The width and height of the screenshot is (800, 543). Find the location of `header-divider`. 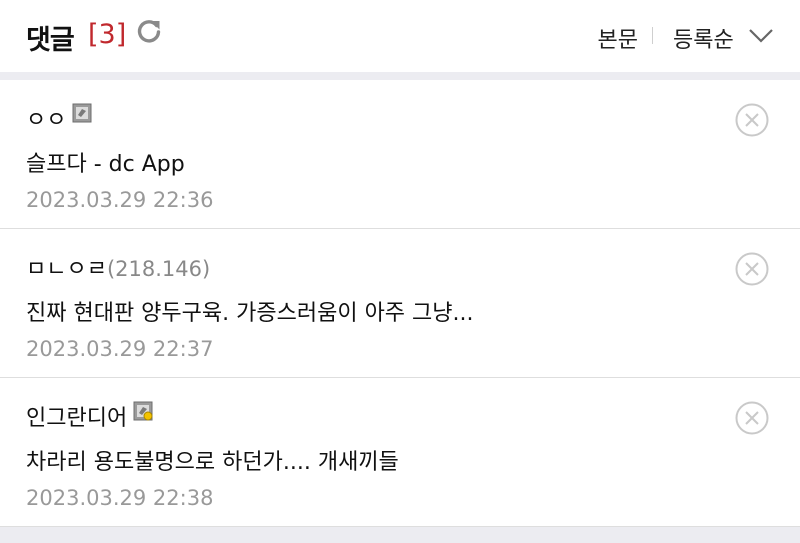

header-divider is located at coordinates (652, 35).